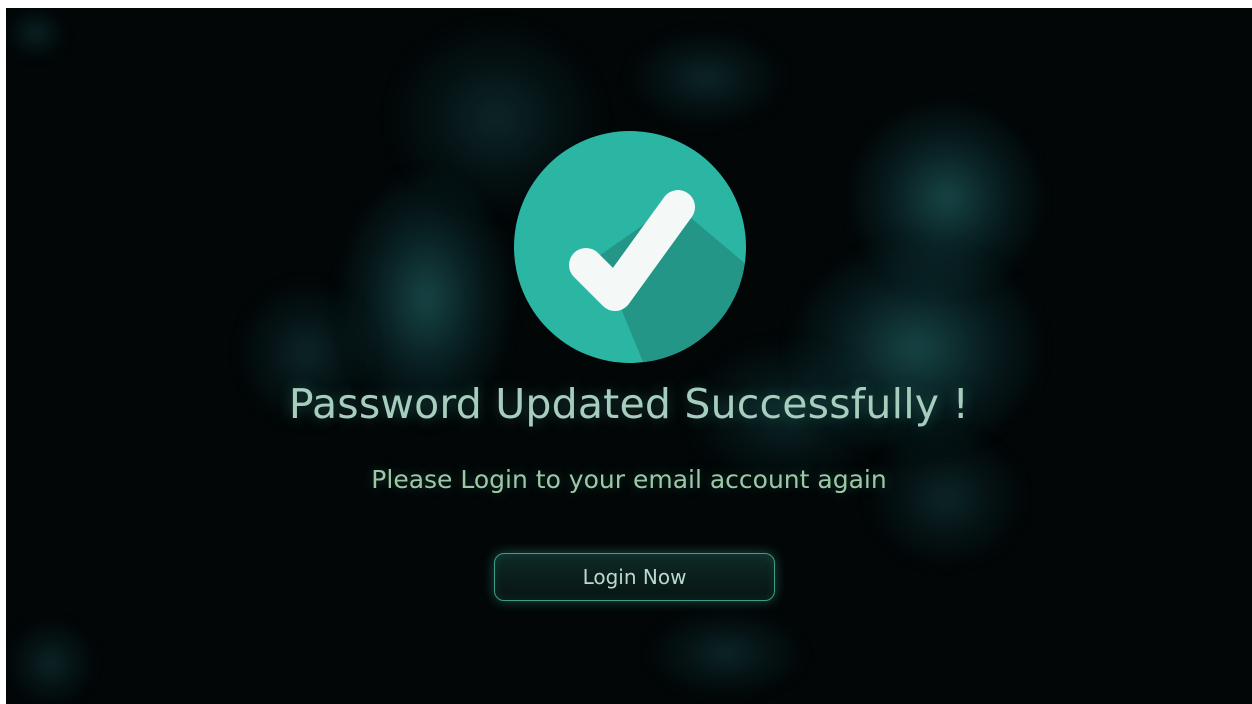  Describe the element at coordinates (629, 479) in the screenshot. I see `success-subtitle: Please Login to your email account again` at that location.